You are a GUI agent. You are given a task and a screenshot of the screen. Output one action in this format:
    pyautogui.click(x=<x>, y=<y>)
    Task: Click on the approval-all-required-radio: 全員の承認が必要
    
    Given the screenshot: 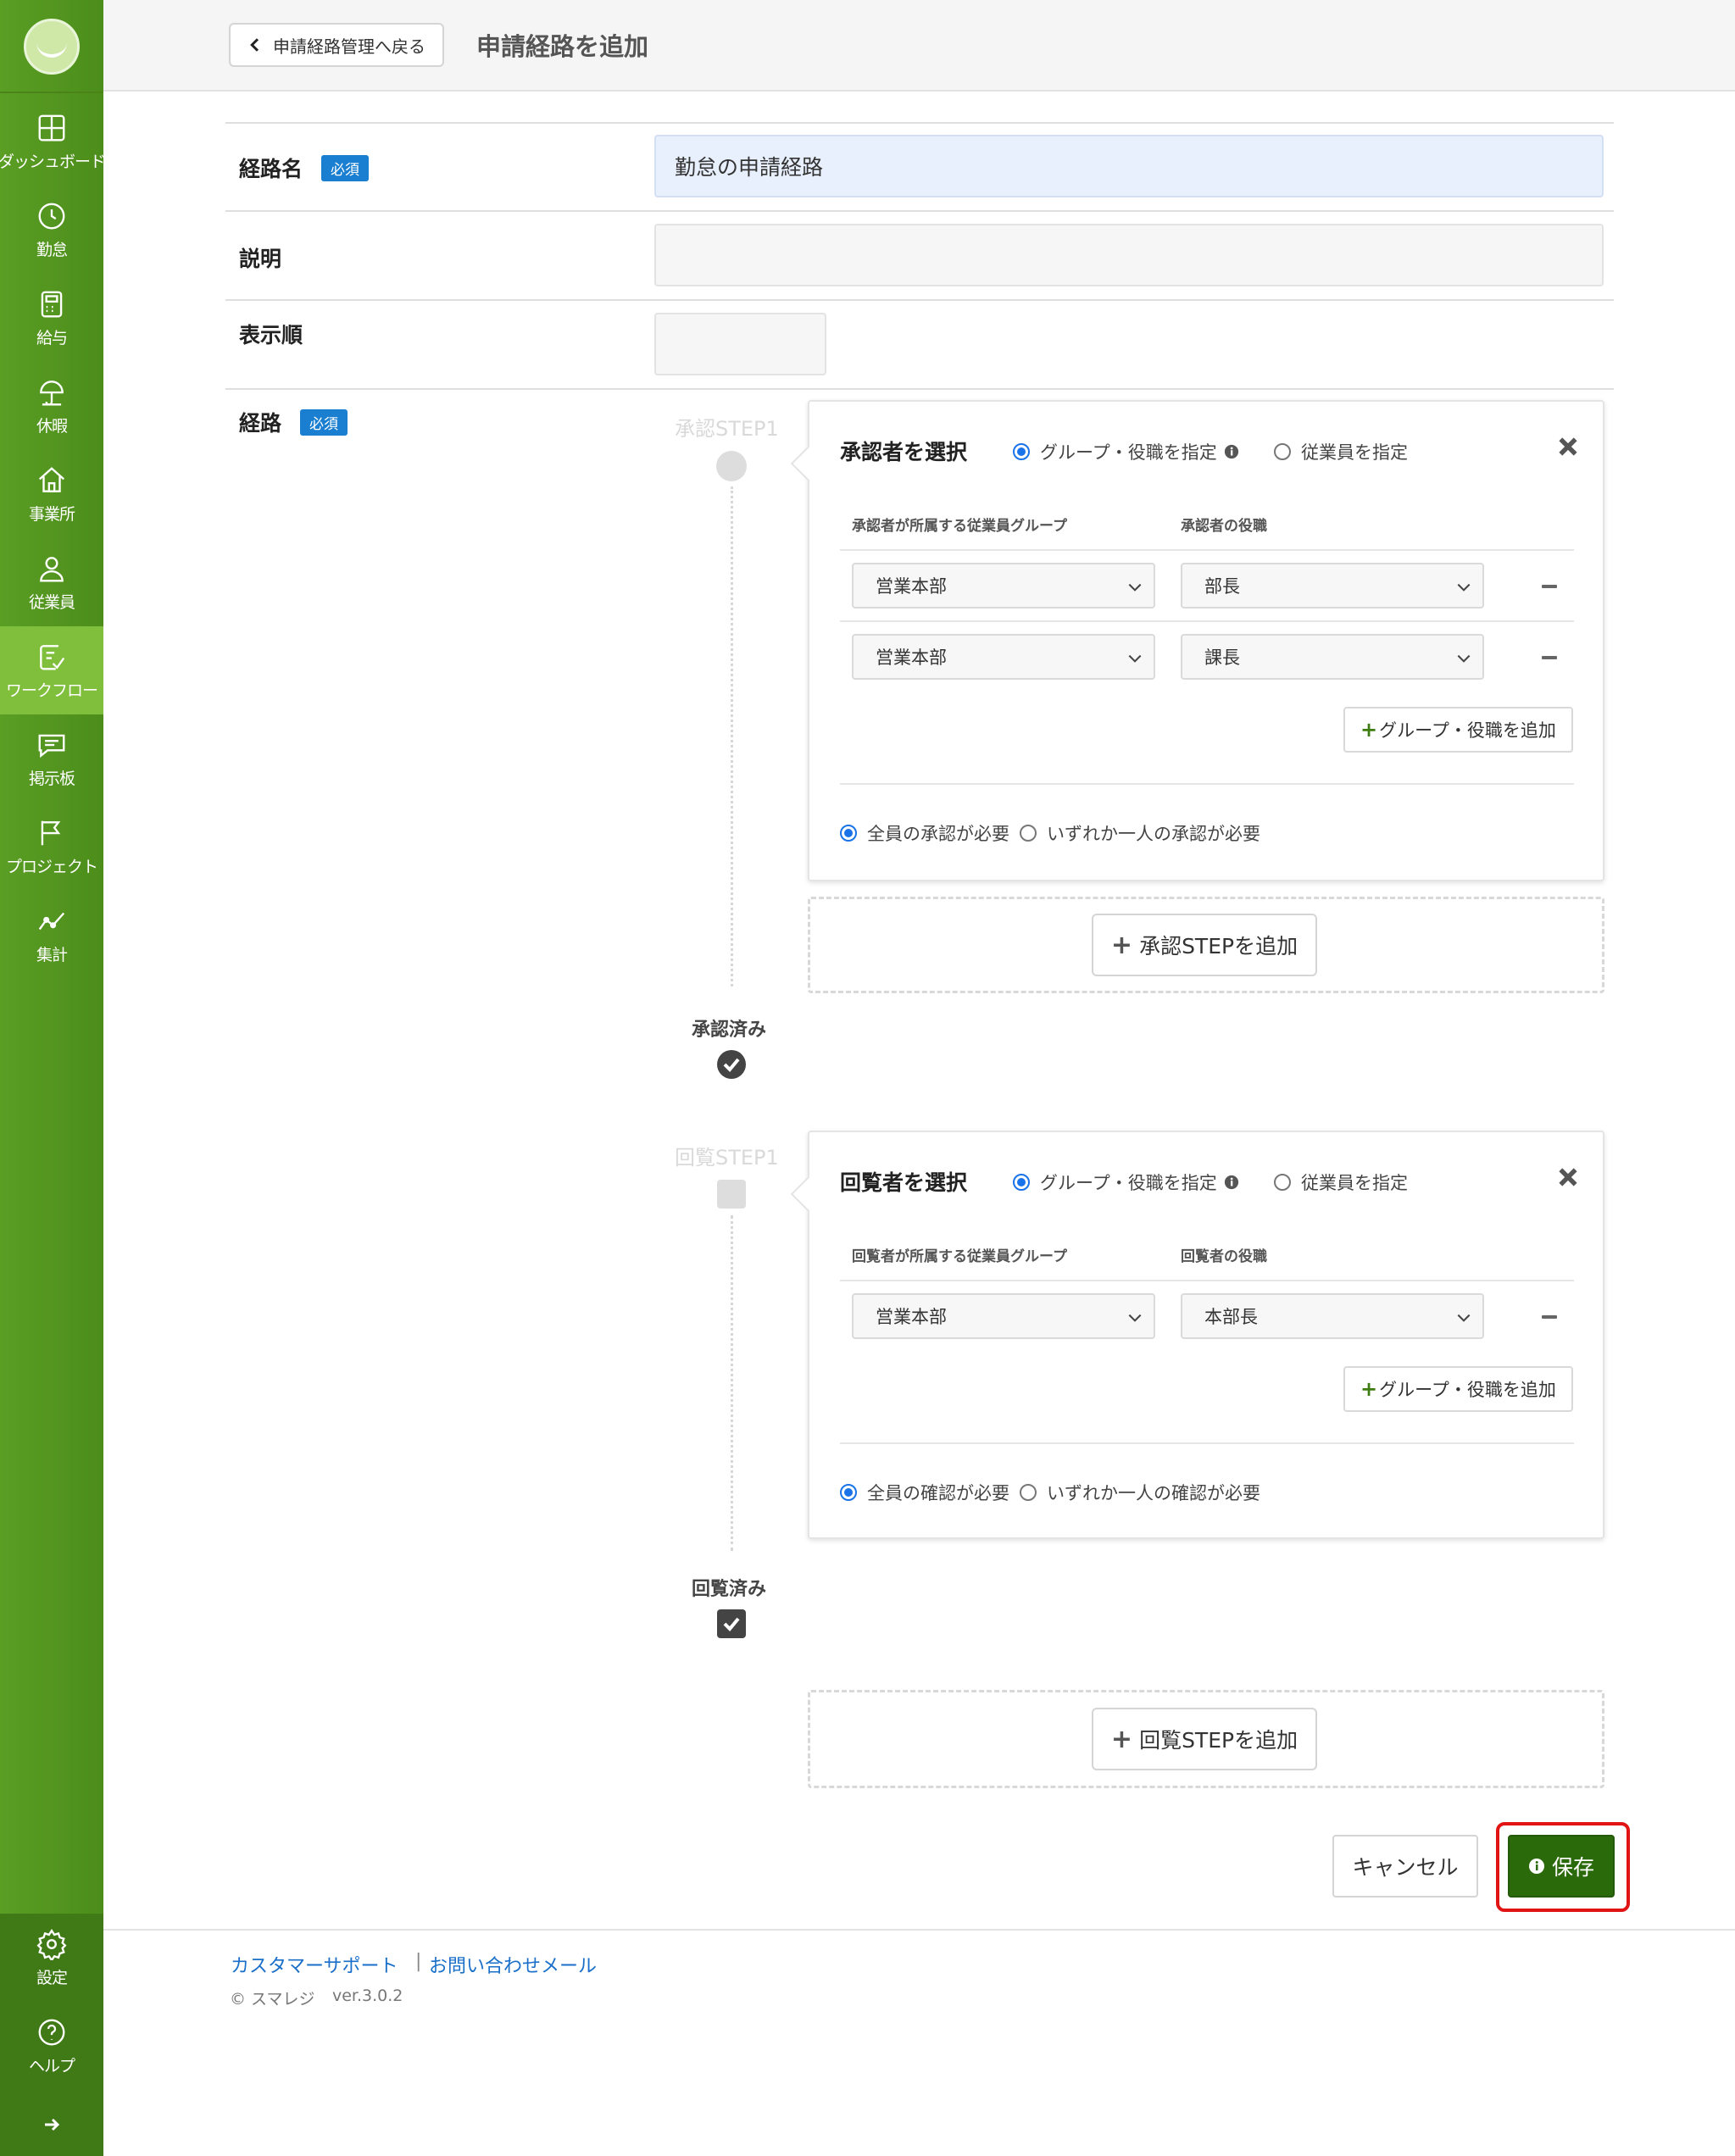 What is the action you would take?
    pyautogui.click(x=924, y=833)
    